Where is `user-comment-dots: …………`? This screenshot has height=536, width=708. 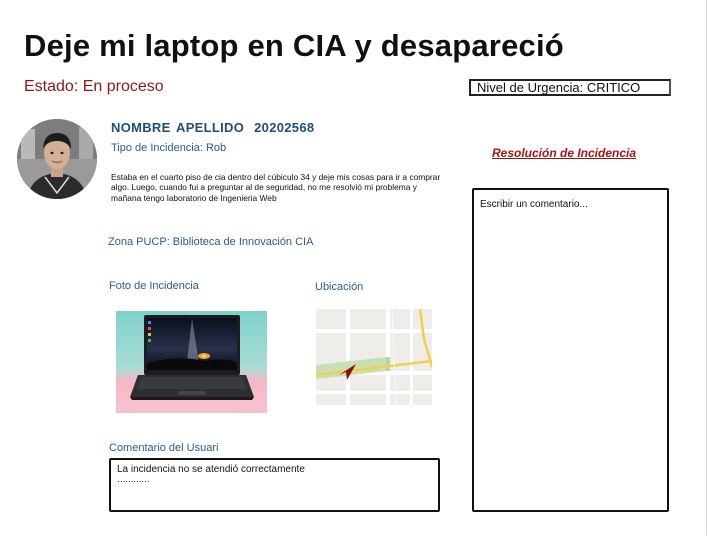
user-comment-dots: ………… is located at coordinates (133, 479).